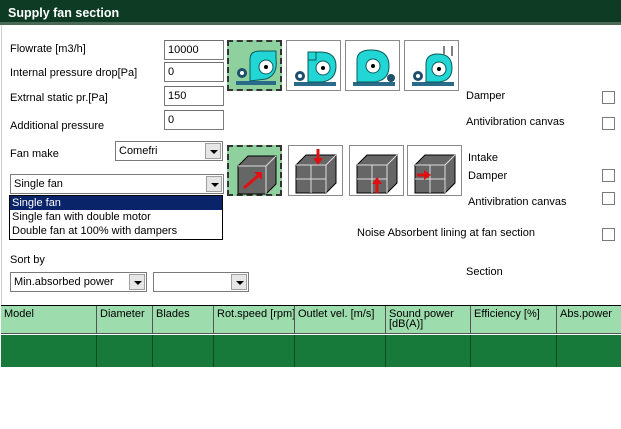 The image size is (621, 429). Describe the element at coordinates (49, 320) in the screenshot. I see `column-header-model: Model` at that location.